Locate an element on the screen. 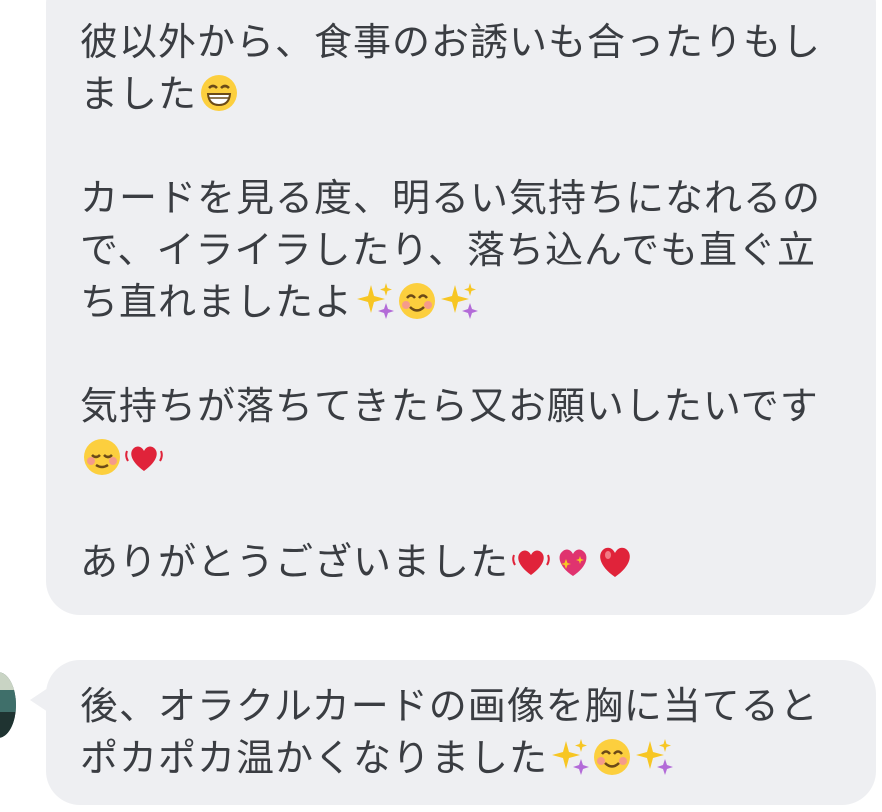 The width and height of the screenshot is (882, 812). message-text-line is located at coordinates (463, 458).